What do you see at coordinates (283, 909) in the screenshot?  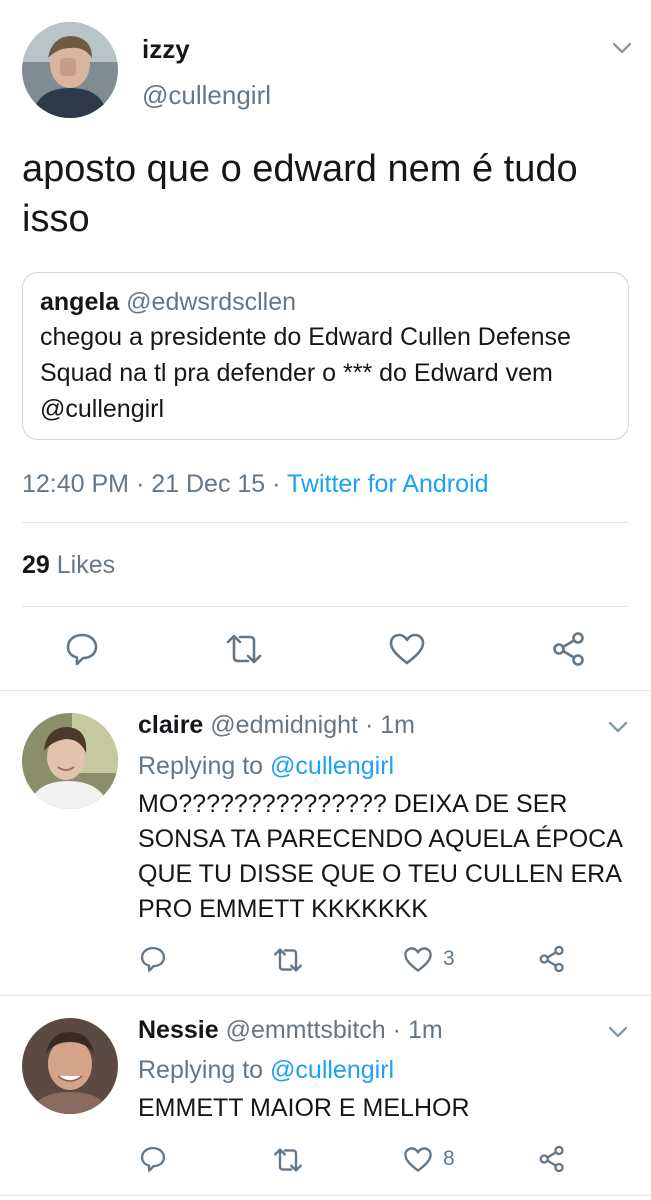 I see `reply-text-line: PRO EMMETT KKKKKKK` at bounding box center [283, 909].